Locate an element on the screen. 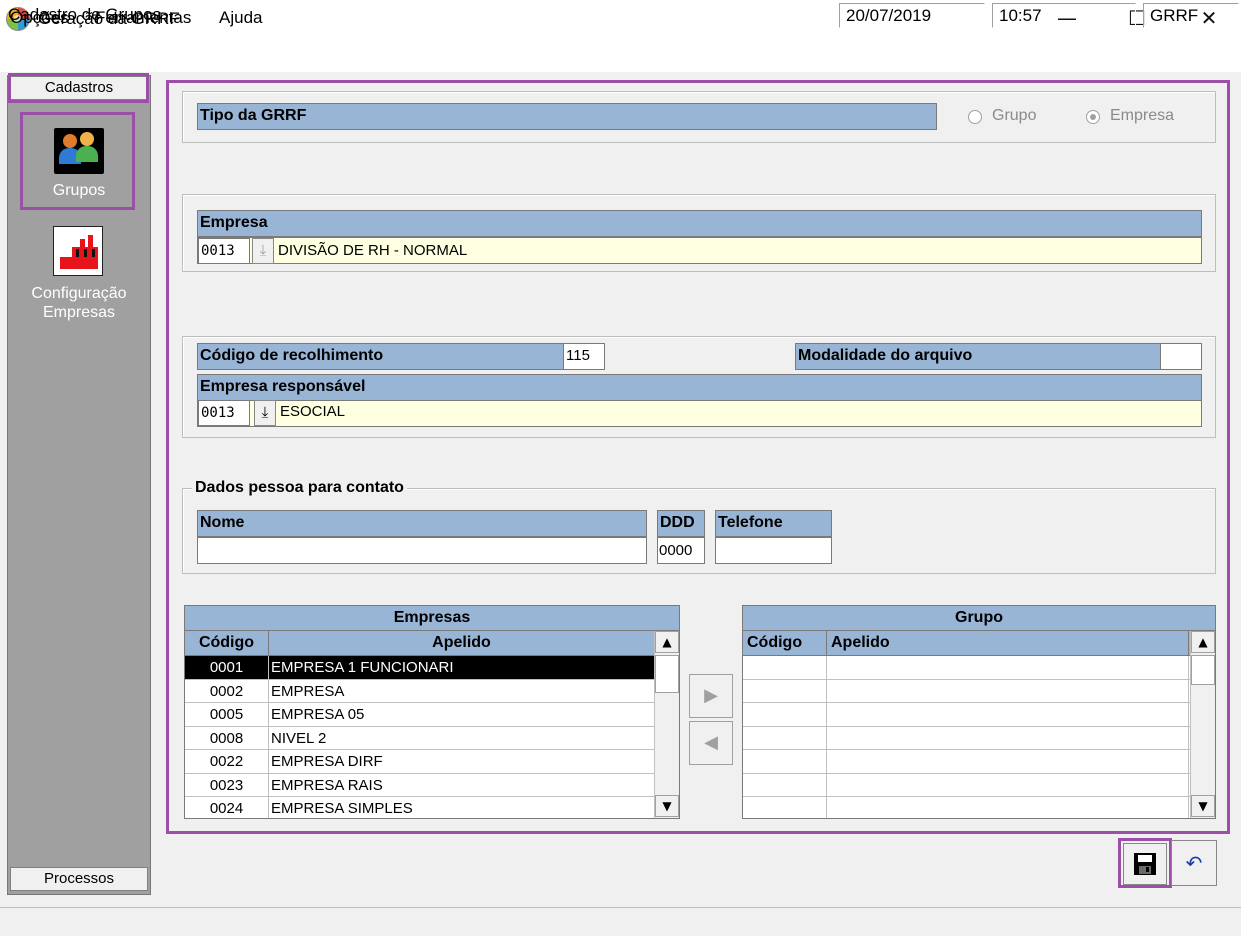 The height and width of the screenshot is (936, 1241). empresa-name: DIVISÃO DE RH - NORMAL is located at coordinates (373, 250).